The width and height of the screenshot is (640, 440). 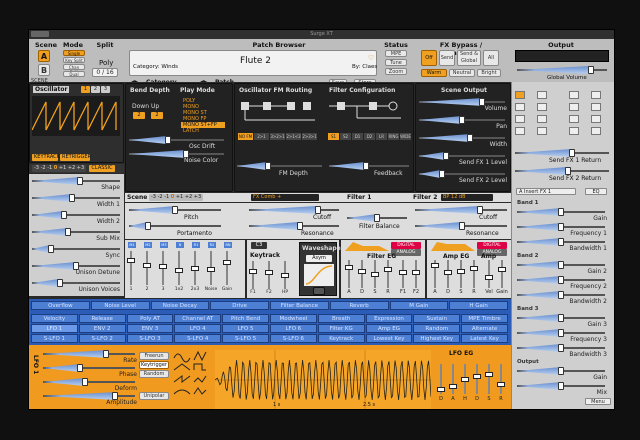 I want to click on fx-off-button: Off, so click(x=429, y=58).